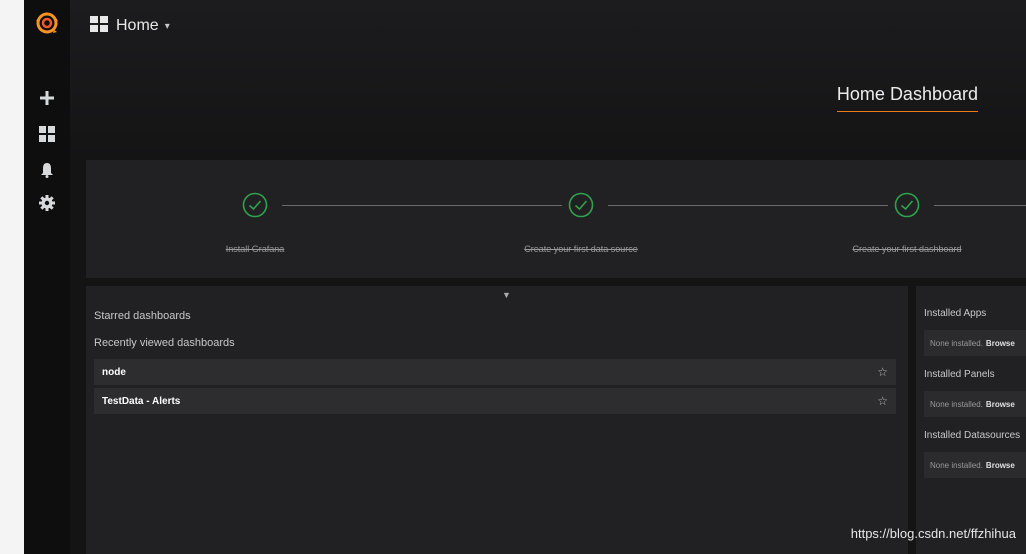  Describe the element at coordinates (141, 401) in the screenshot. I see `dashboard-name: TestData - Alerts` at that location.